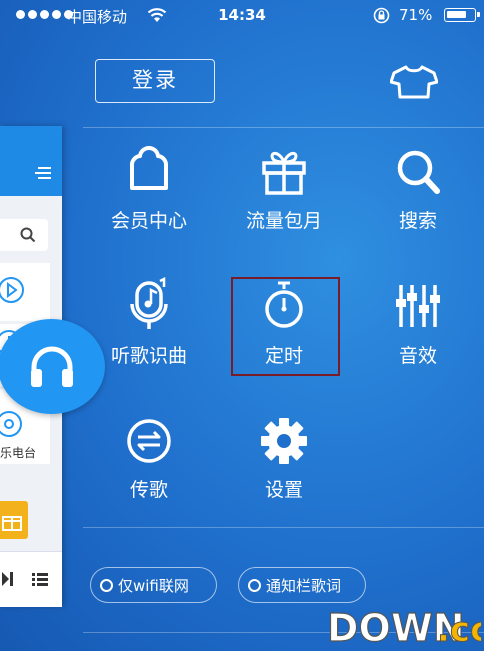 The width and height of the screenshot is (484, 651). What do you see at coordinates (31, 579) in the screenshot?
I see `mini-player` at bounding box center [31, 579].